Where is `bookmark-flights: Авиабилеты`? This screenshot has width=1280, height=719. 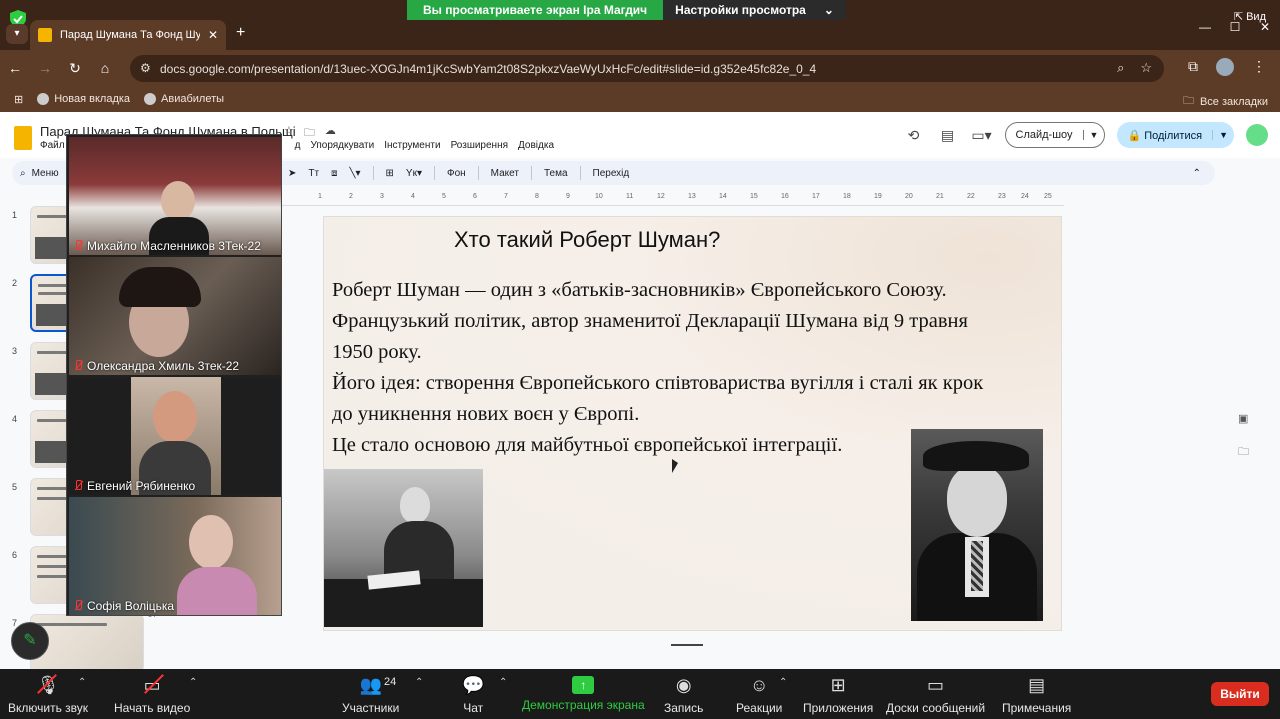
bookmark-flights: Авиабилеты is located at coordinates (184, 99).